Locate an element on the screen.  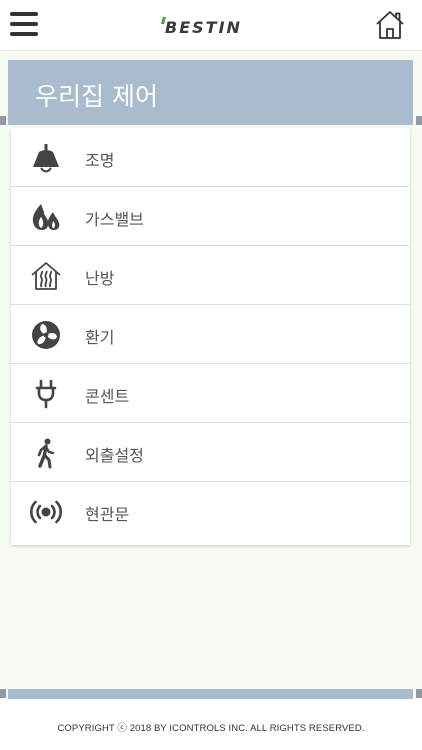
broadcast-icon is located at coordinates (46, 512).